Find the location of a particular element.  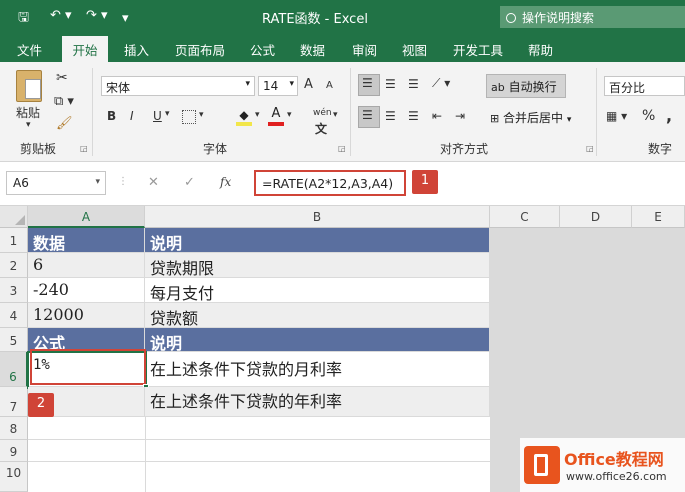

cell-b3: 每月支付 is located at coordinates (317, 290).